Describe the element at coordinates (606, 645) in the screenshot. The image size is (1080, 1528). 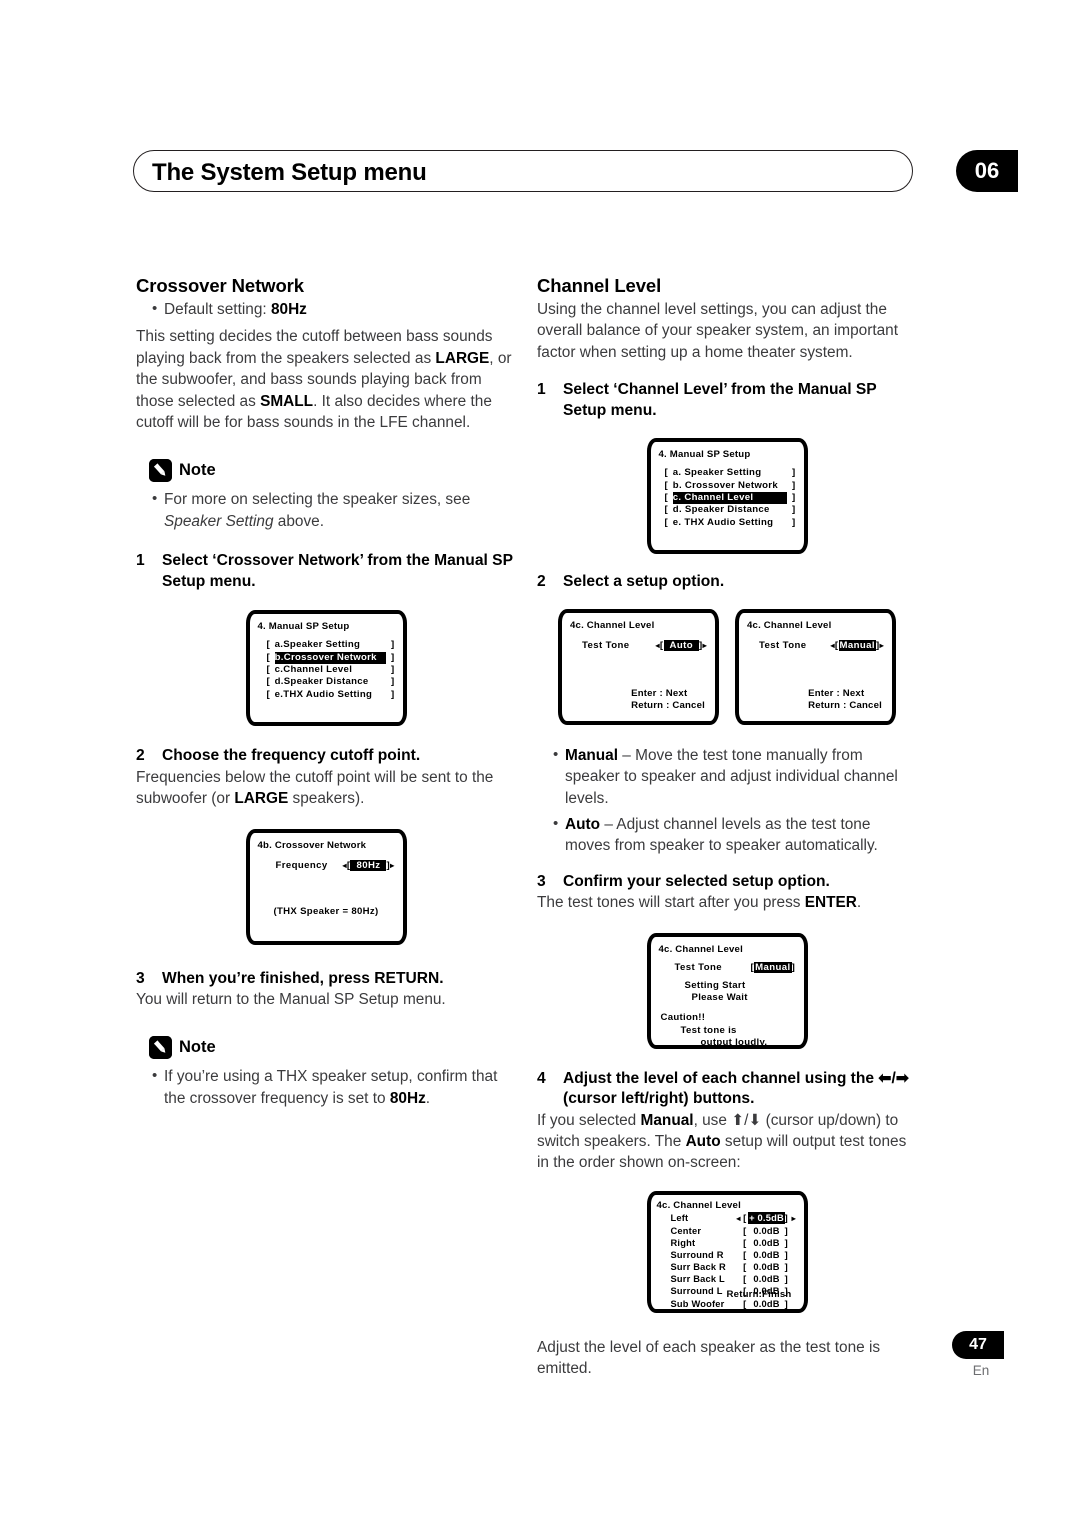
I see `osd-auto-test-tone-label: Test Tone` at that location.